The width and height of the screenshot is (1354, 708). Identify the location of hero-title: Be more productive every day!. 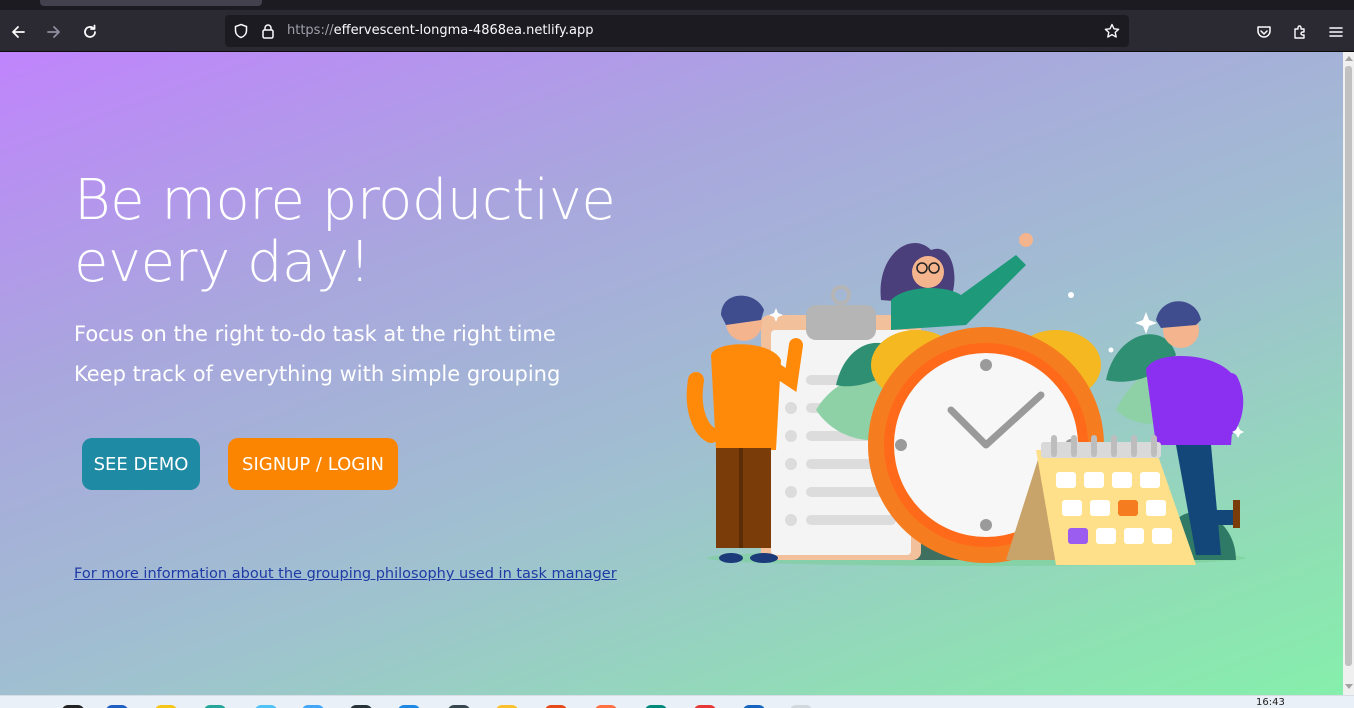
(345, 231).